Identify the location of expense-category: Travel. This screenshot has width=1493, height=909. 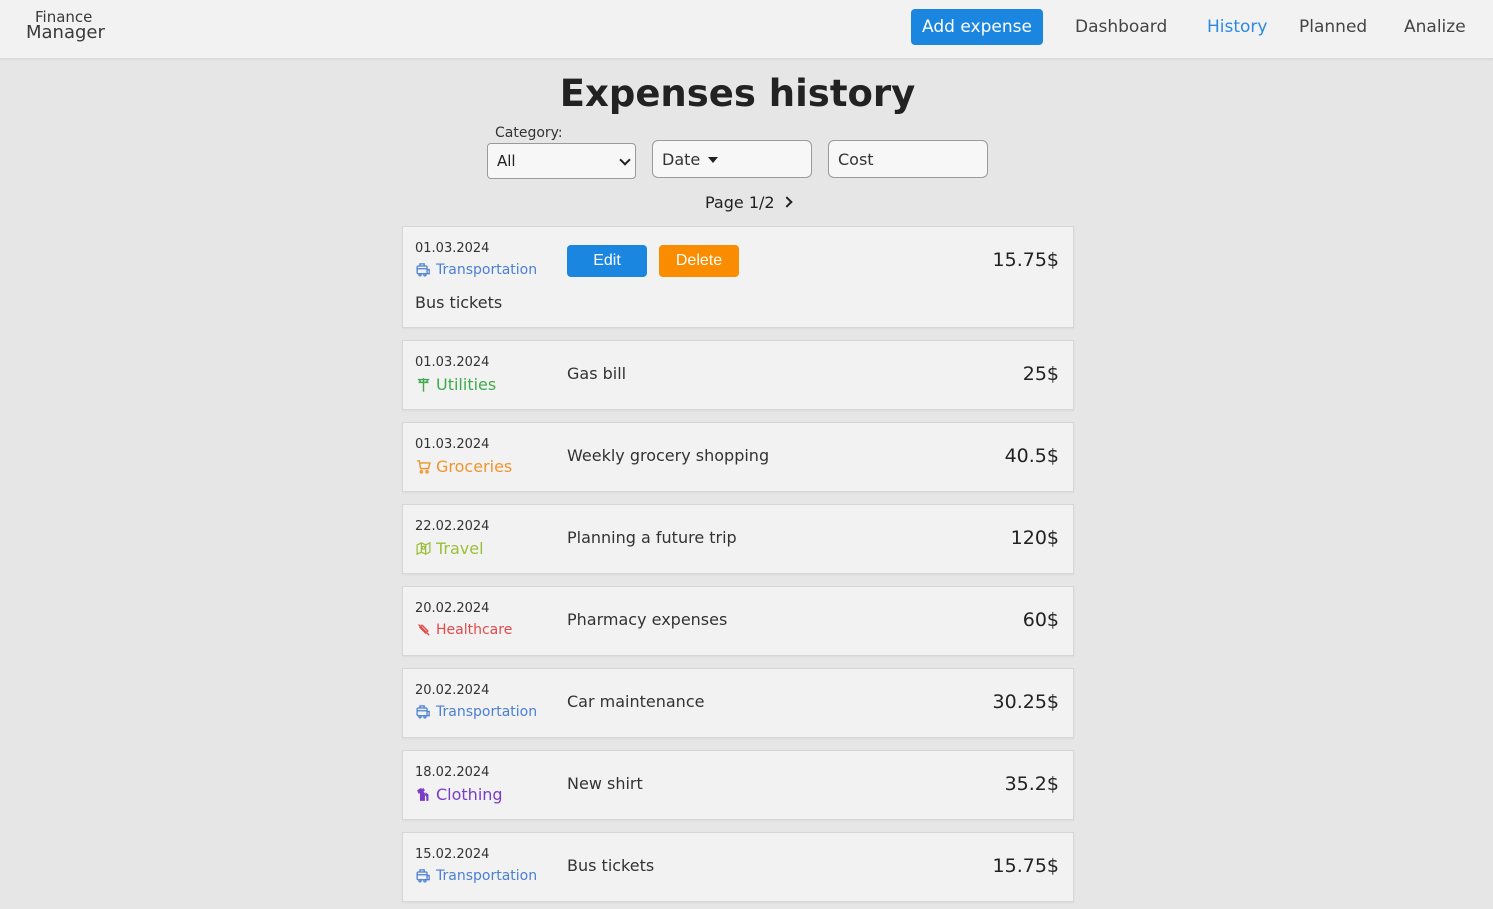
(449, 548).